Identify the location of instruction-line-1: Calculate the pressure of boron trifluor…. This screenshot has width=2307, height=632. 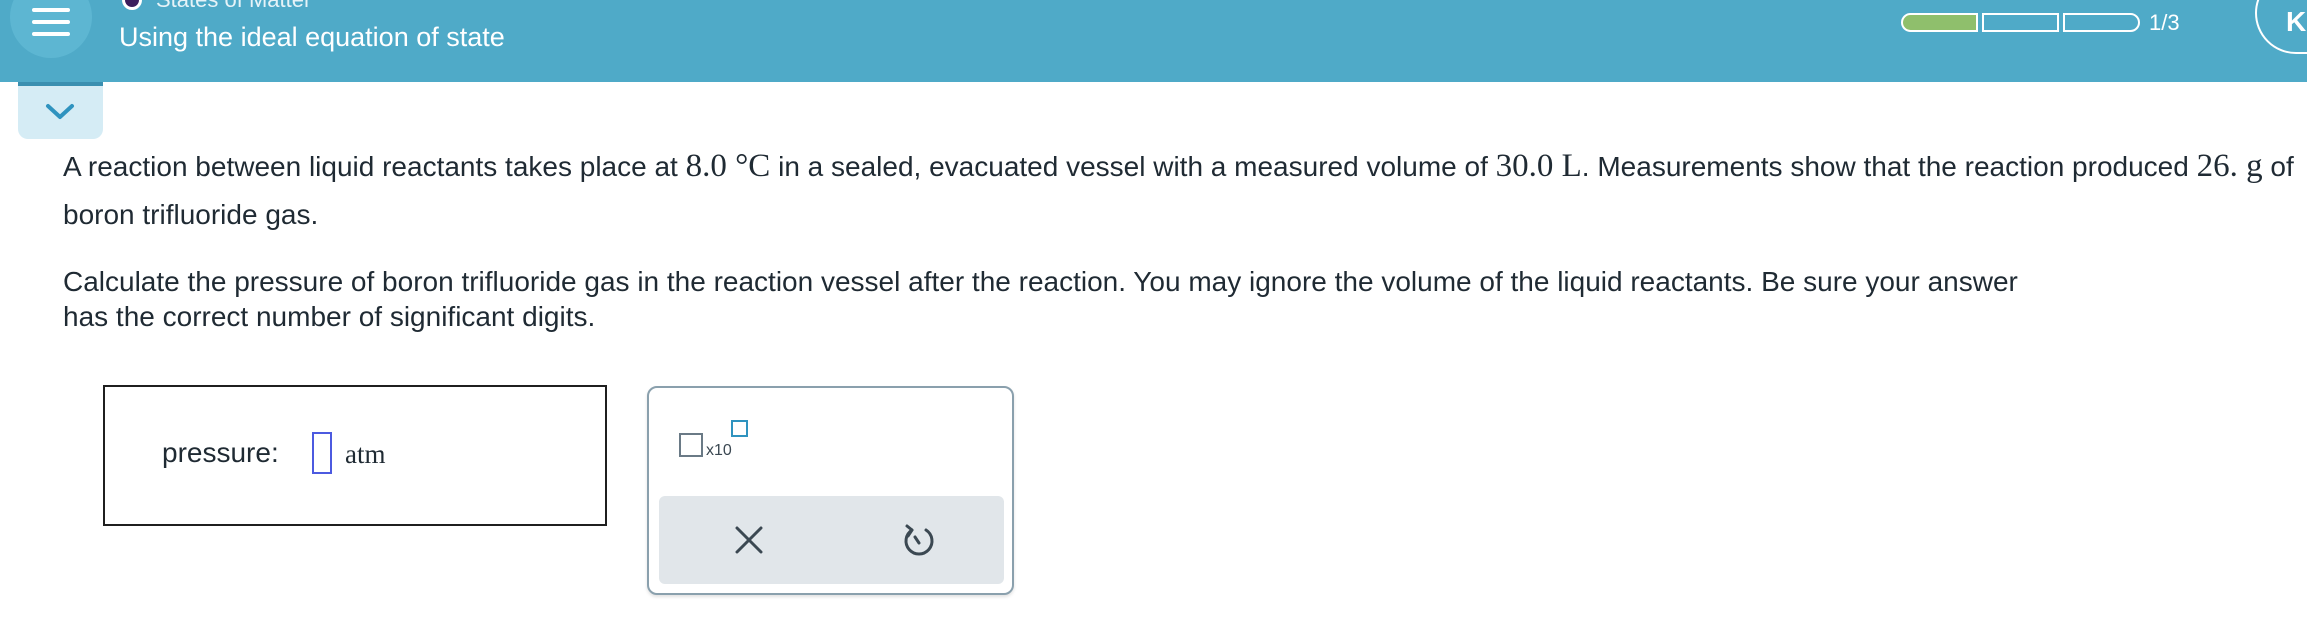
(1040, 281).